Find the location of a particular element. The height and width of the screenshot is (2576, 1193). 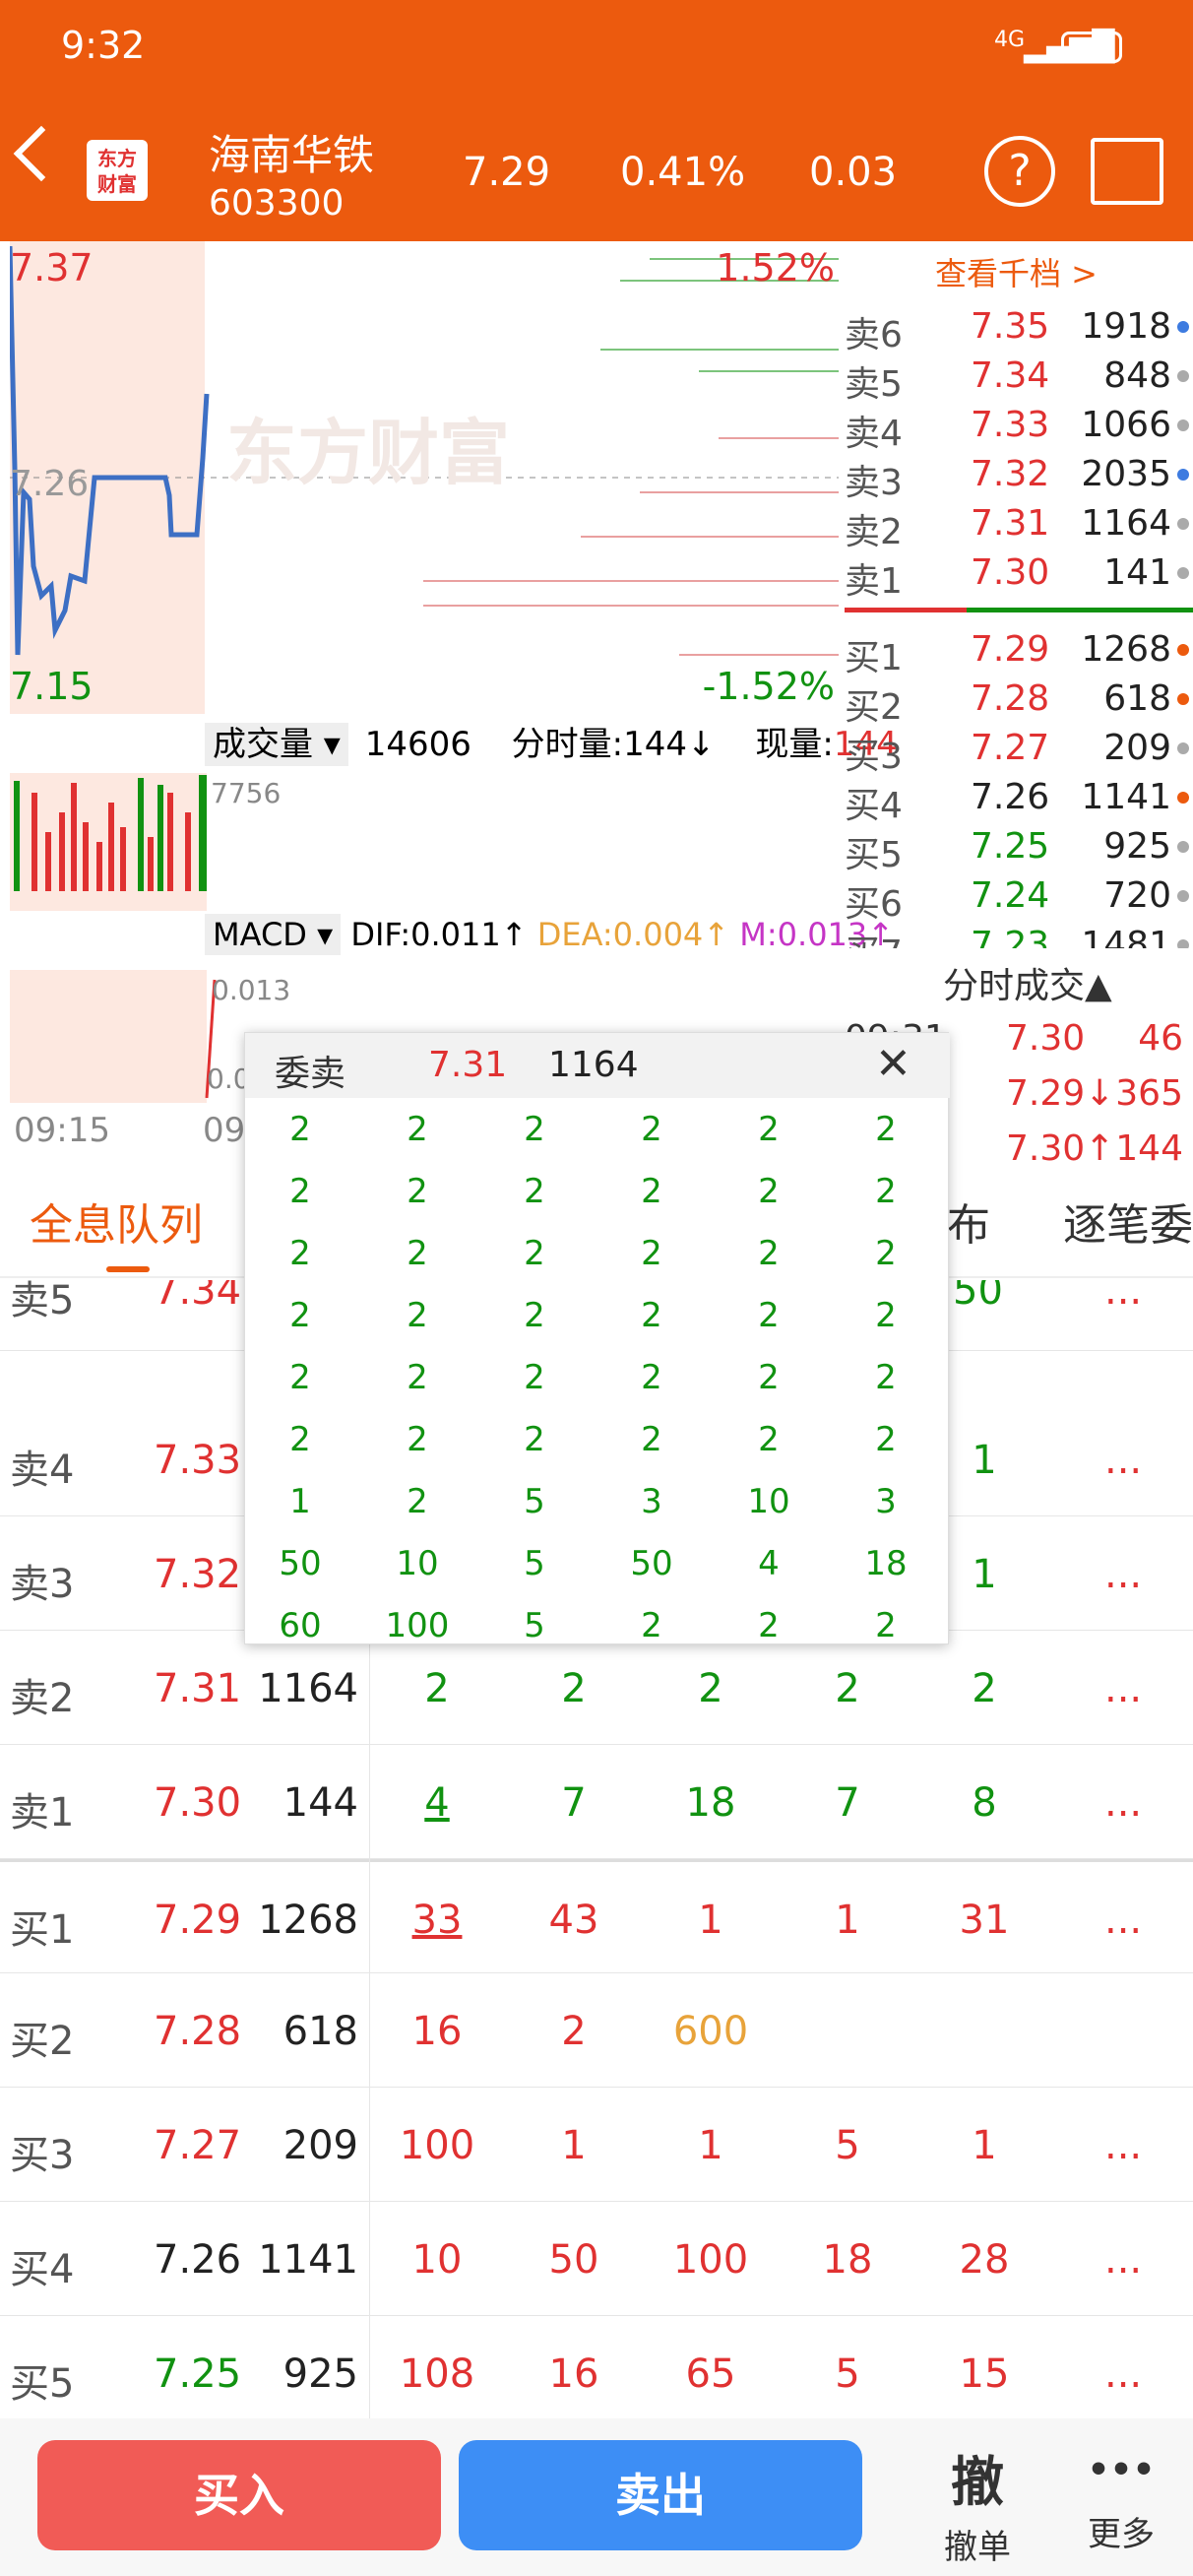

queue-price: 7.25 is located at coordinates (198, 2374).